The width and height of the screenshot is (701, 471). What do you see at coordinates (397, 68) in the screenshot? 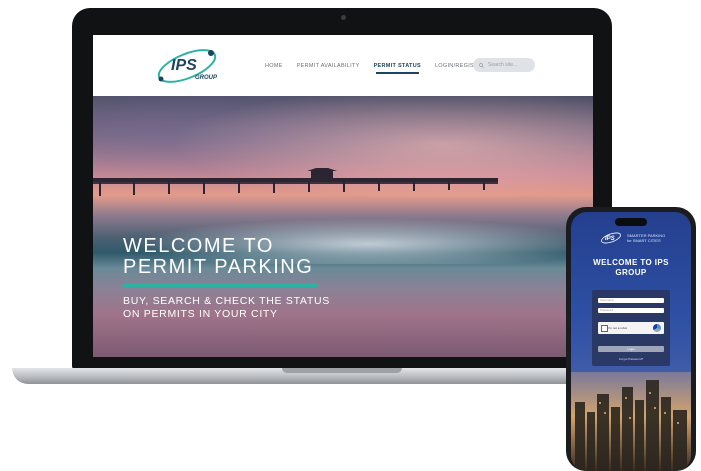
I see `nav-permit-status: PERMIT STATUS` at bounding box center [397, 68].